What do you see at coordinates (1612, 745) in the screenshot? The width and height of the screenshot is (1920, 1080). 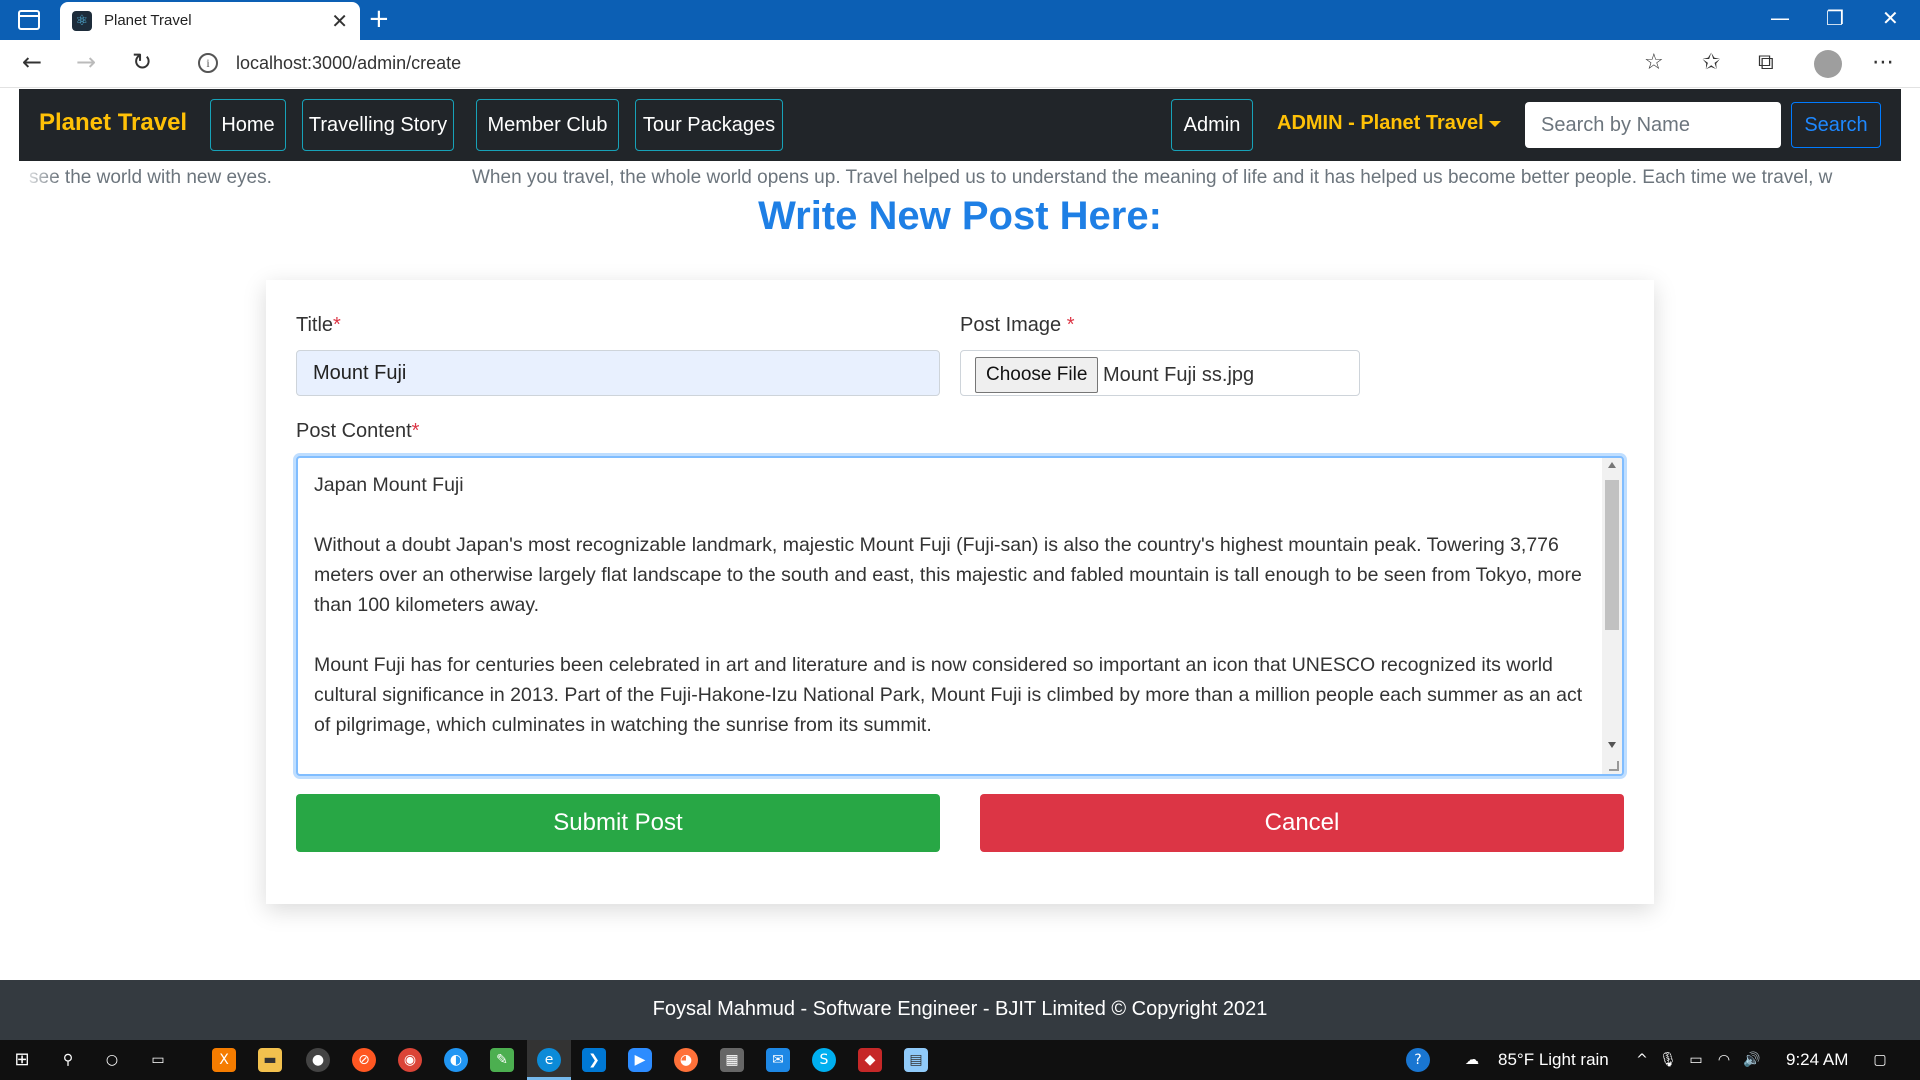 I see `scroll-down-icon` at bounding box center [1612, 745].